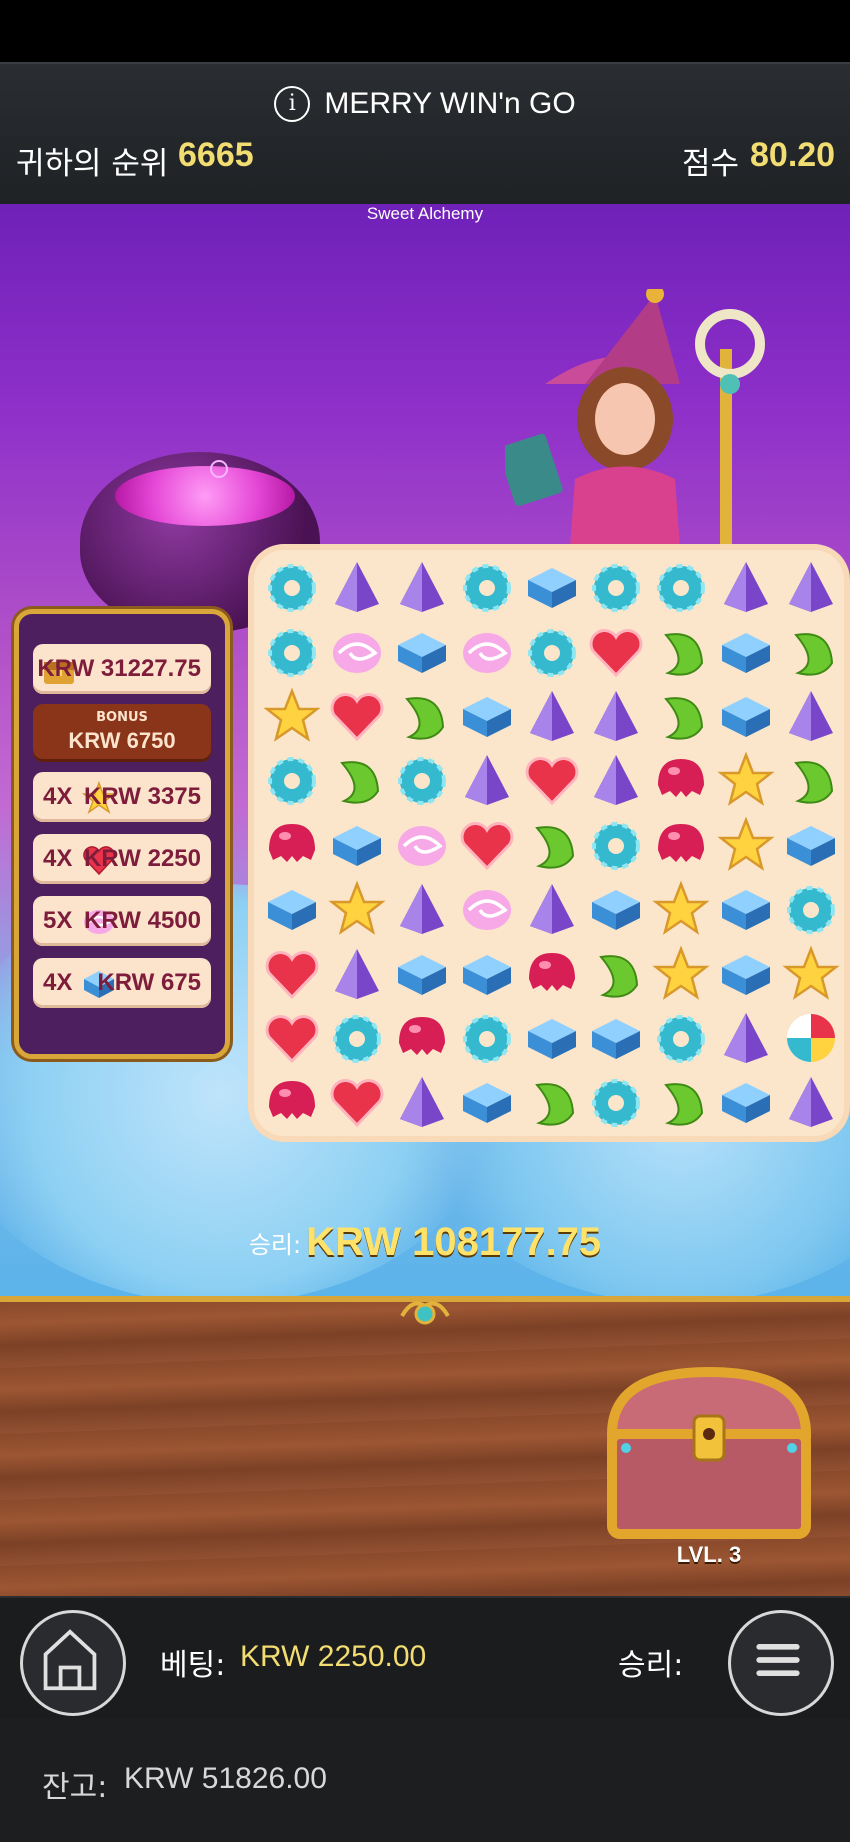 The image size is (850, 1842). I want to click on moon-candy-icon, so click(554, 847).